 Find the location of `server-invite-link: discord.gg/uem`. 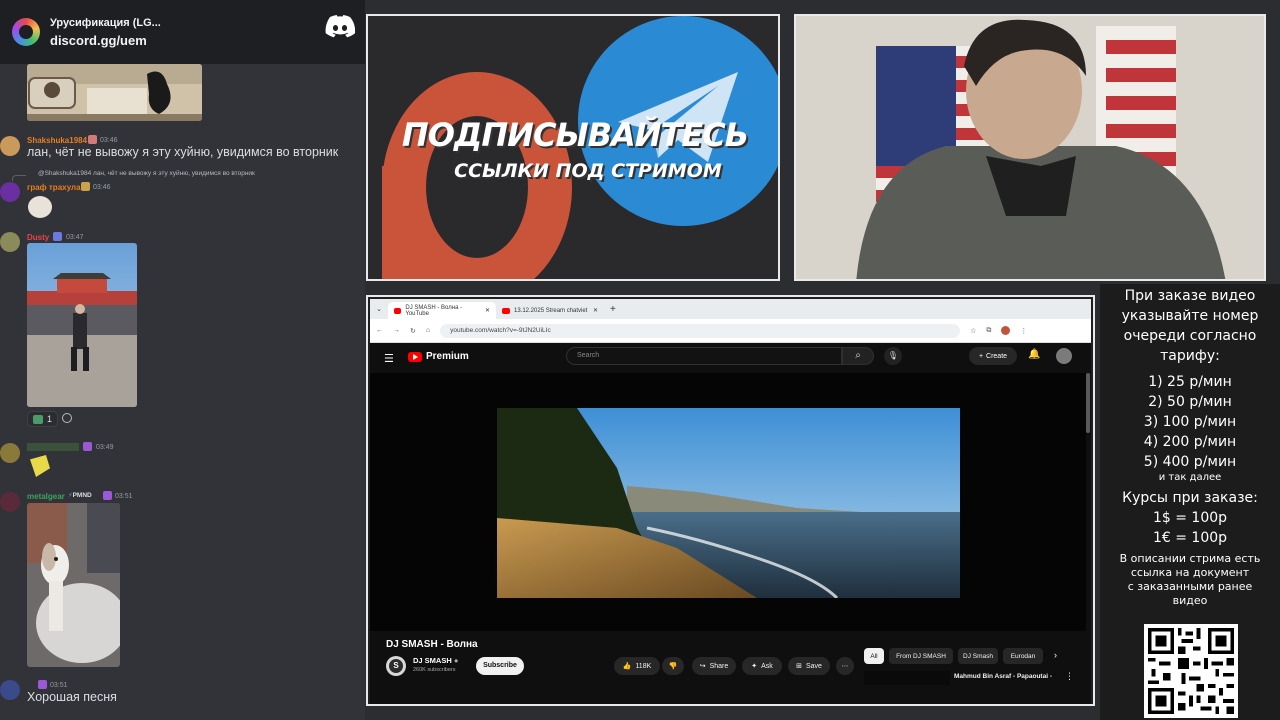

server-invite-link: discord.gg/uem is located at coordinates (105, 41).